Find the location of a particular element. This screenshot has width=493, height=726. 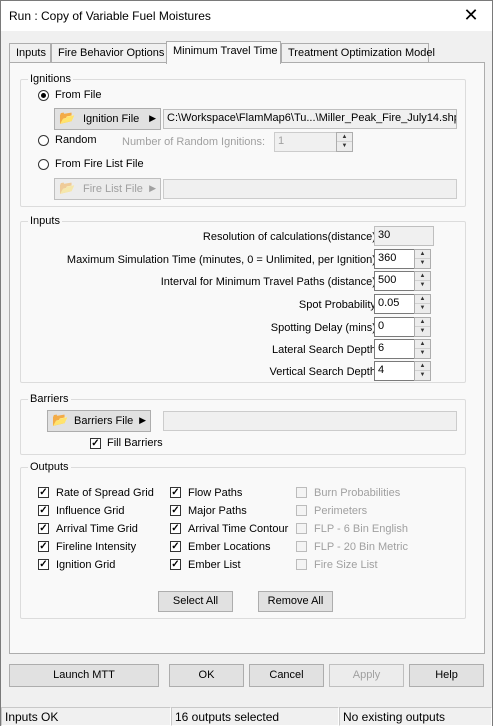

fill-barriers-checkbox: ✓ is located at coordinates (95, 443).